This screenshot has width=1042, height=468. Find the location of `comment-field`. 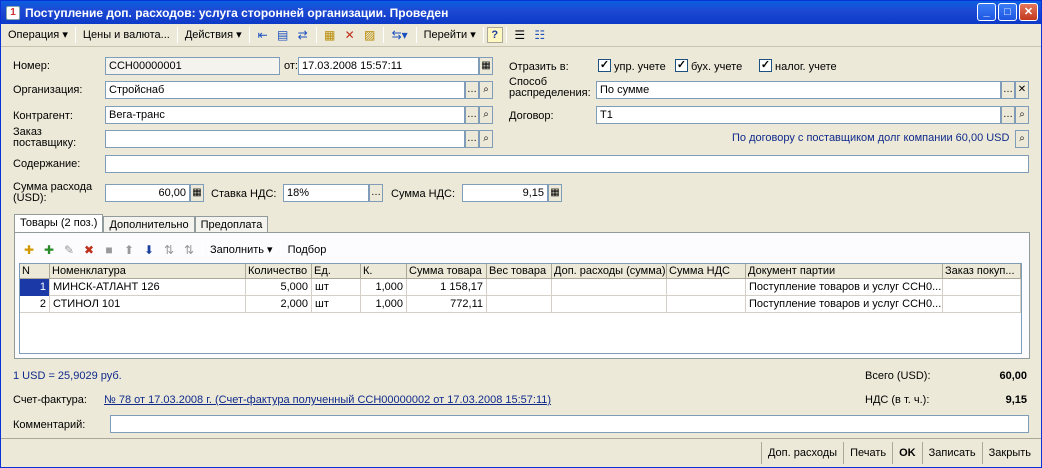

comment-field is located at coordinates (569, 424).